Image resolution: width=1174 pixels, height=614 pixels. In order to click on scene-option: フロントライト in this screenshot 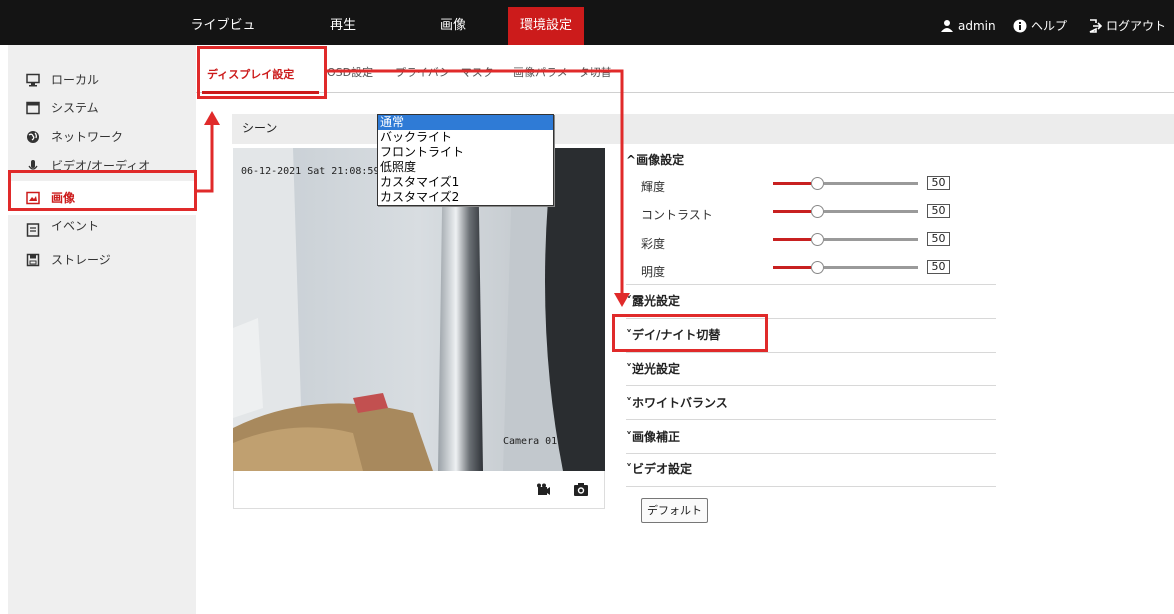, I will do `click(465, 152)`.